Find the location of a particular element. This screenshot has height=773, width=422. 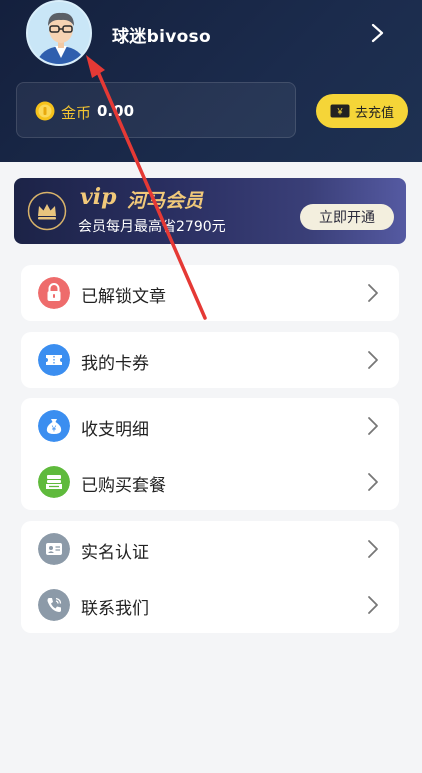

money-bag-icon: ¥ is located at coordinates (54, 426).